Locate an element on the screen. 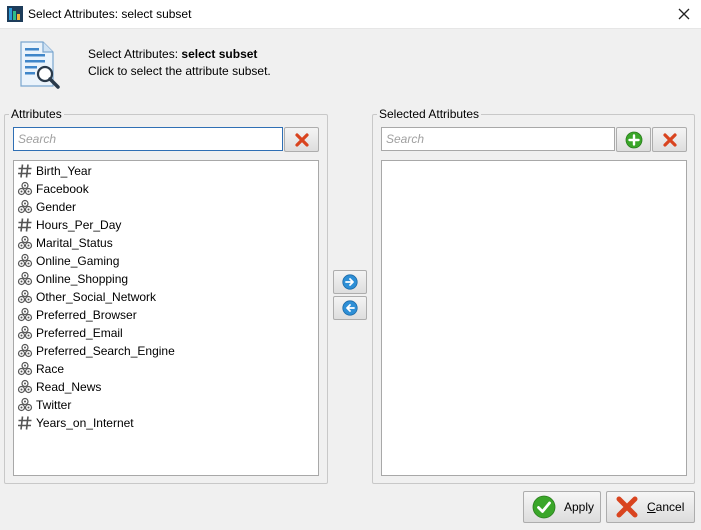  move-right-button is located at coordinates (350, 282).